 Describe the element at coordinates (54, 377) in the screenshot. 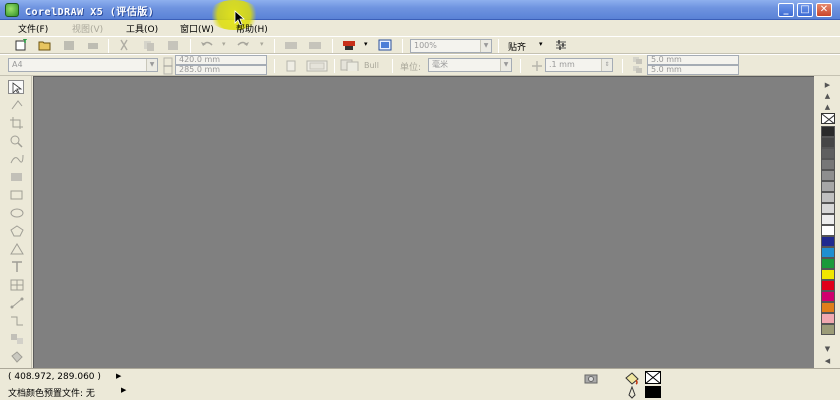

I see `cursor-coordinates: ( 408.972, 289.060 )` at that location.